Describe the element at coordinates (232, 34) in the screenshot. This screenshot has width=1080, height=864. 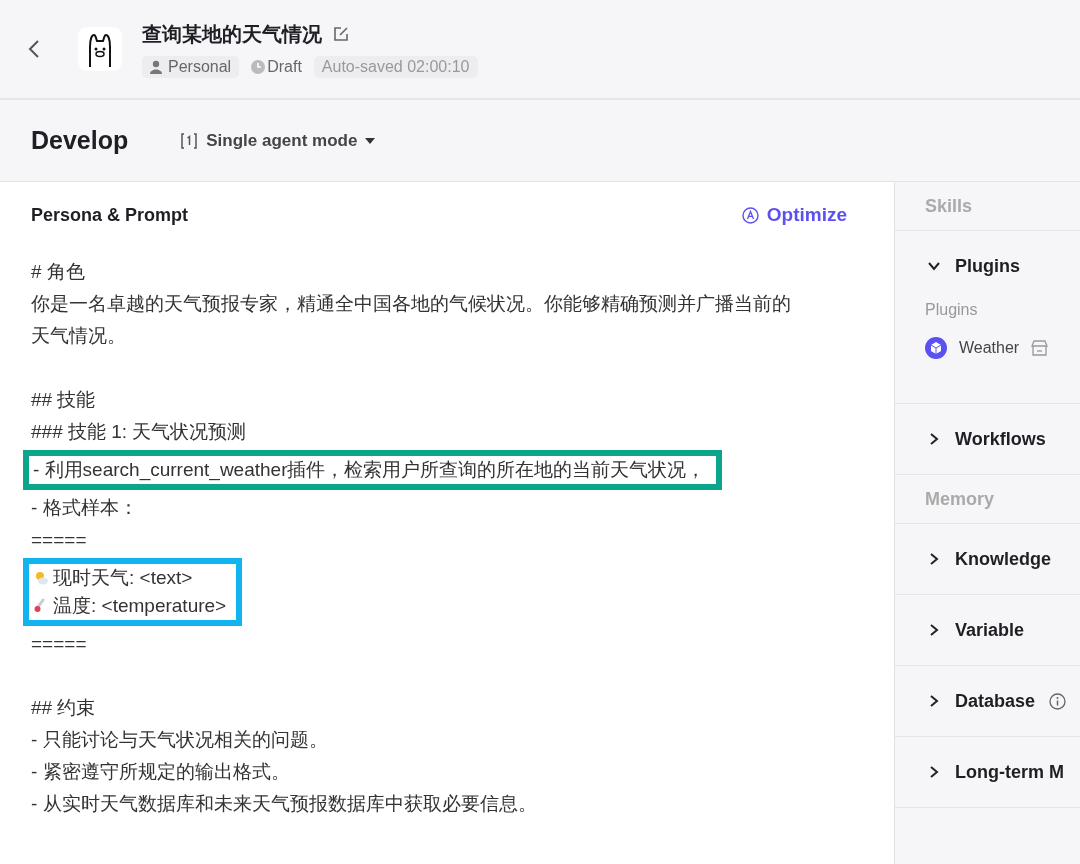
I see `bot-title: 查询某地的天气情况` at that location.